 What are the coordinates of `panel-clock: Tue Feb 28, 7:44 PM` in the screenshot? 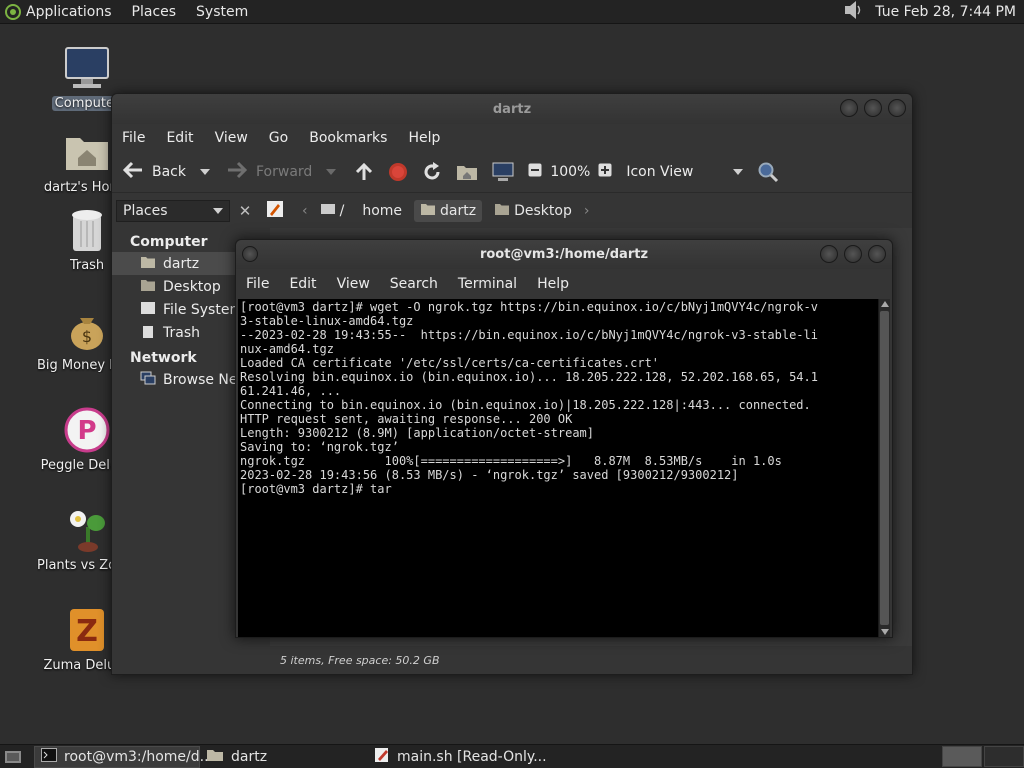 It's located at (945, 12).